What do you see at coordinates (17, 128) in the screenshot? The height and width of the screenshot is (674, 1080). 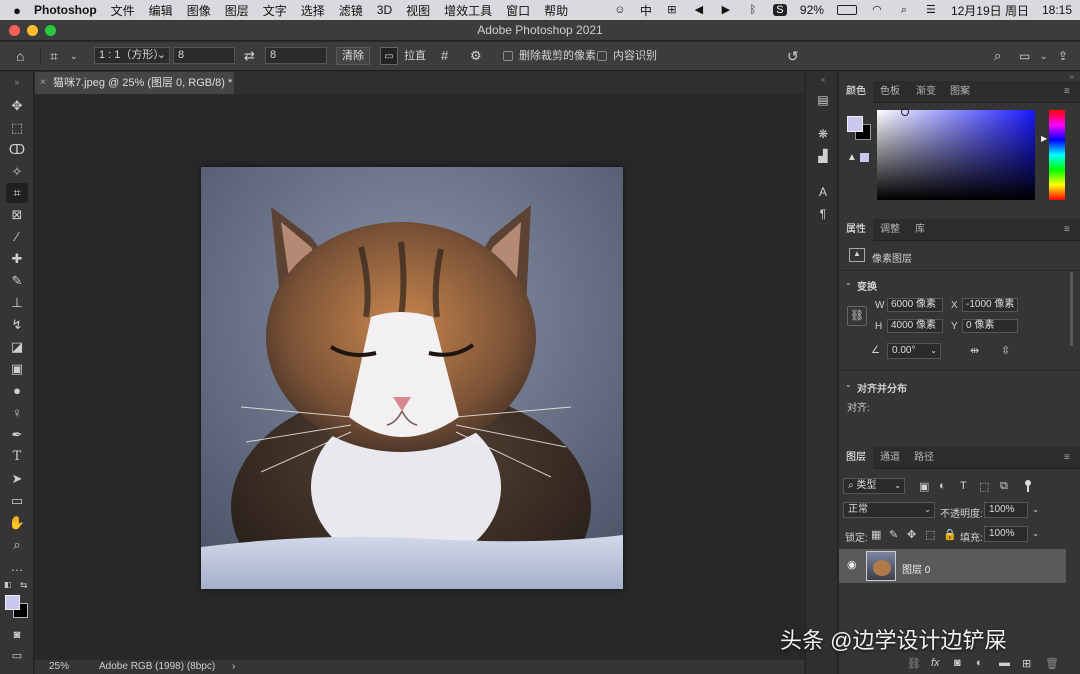 I see `marquee-tool-icon: ⬚` at bounding box center [17, 128].